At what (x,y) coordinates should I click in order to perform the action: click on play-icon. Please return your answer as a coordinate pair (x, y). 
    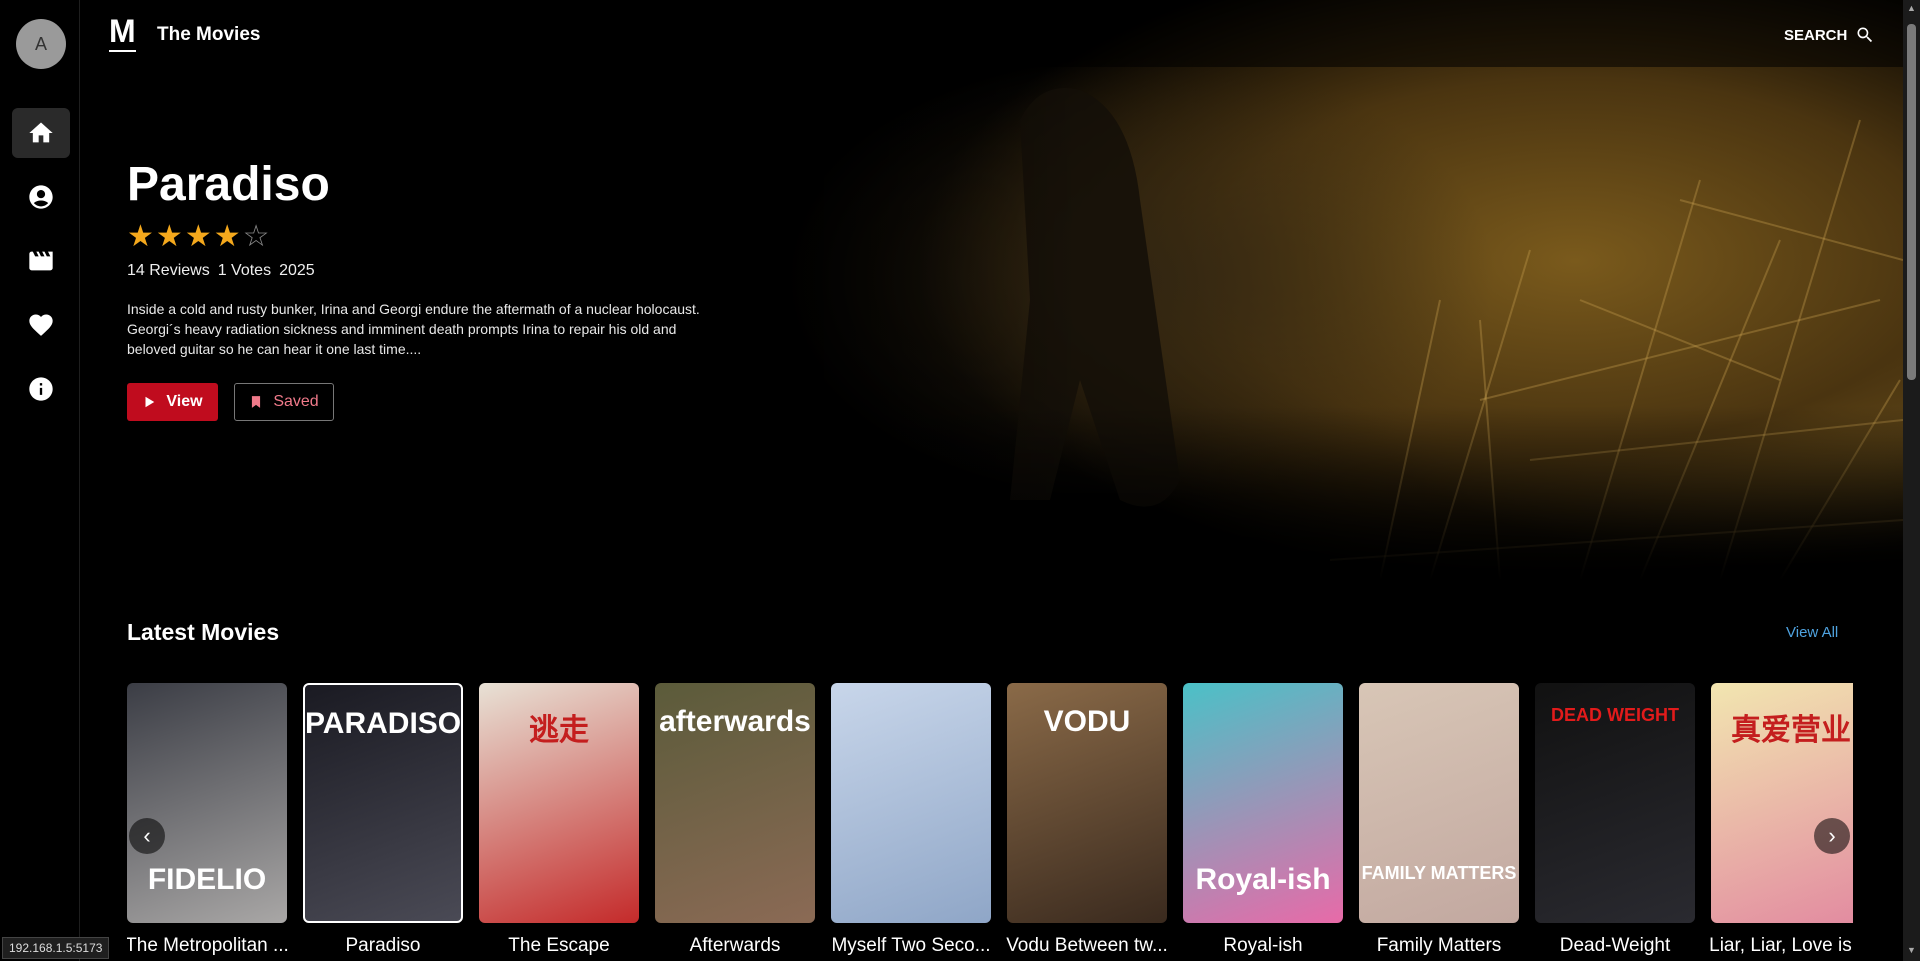
    Looking at the image, I should click on (150, 402).